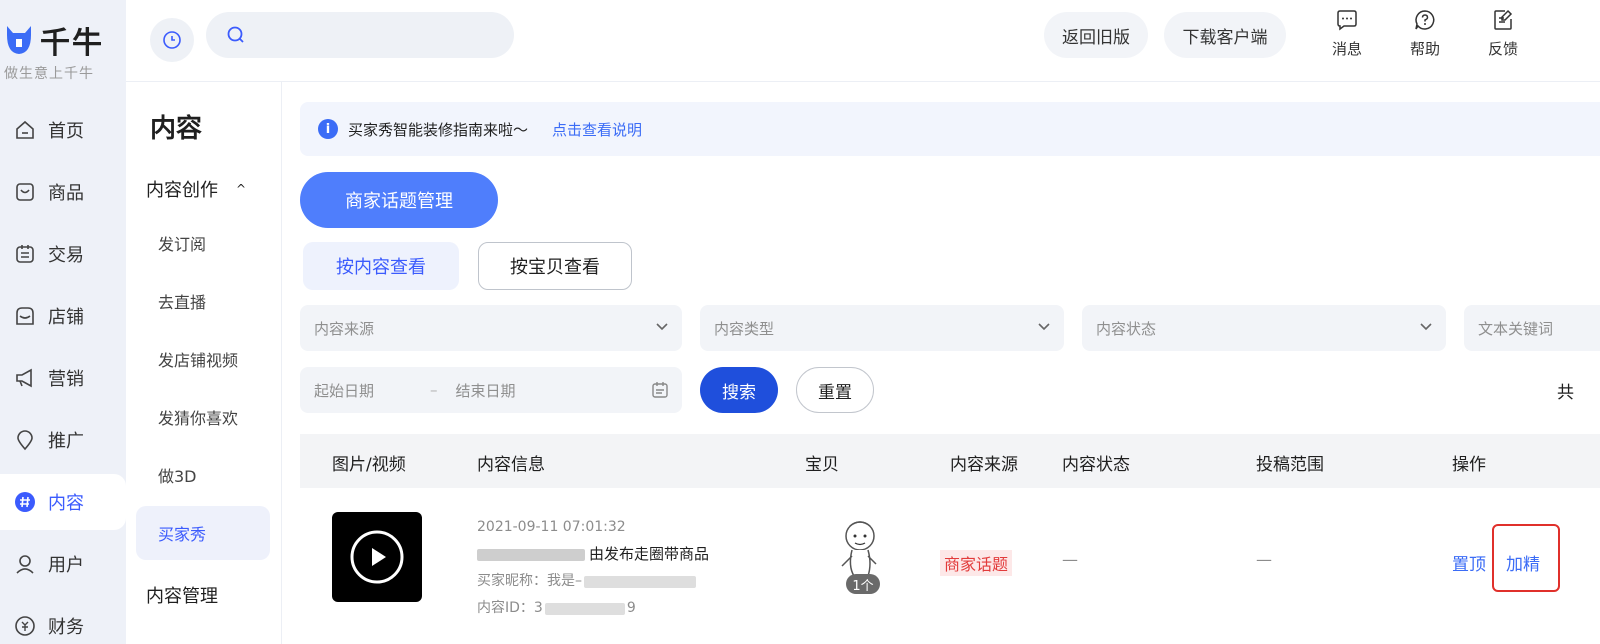 The width and height of the screenshot is (1600, 644). What do you see at coordinates (1424, 49) in the screenshot?
I see `help-label: 帮助` at bounding box center [1424, 49].